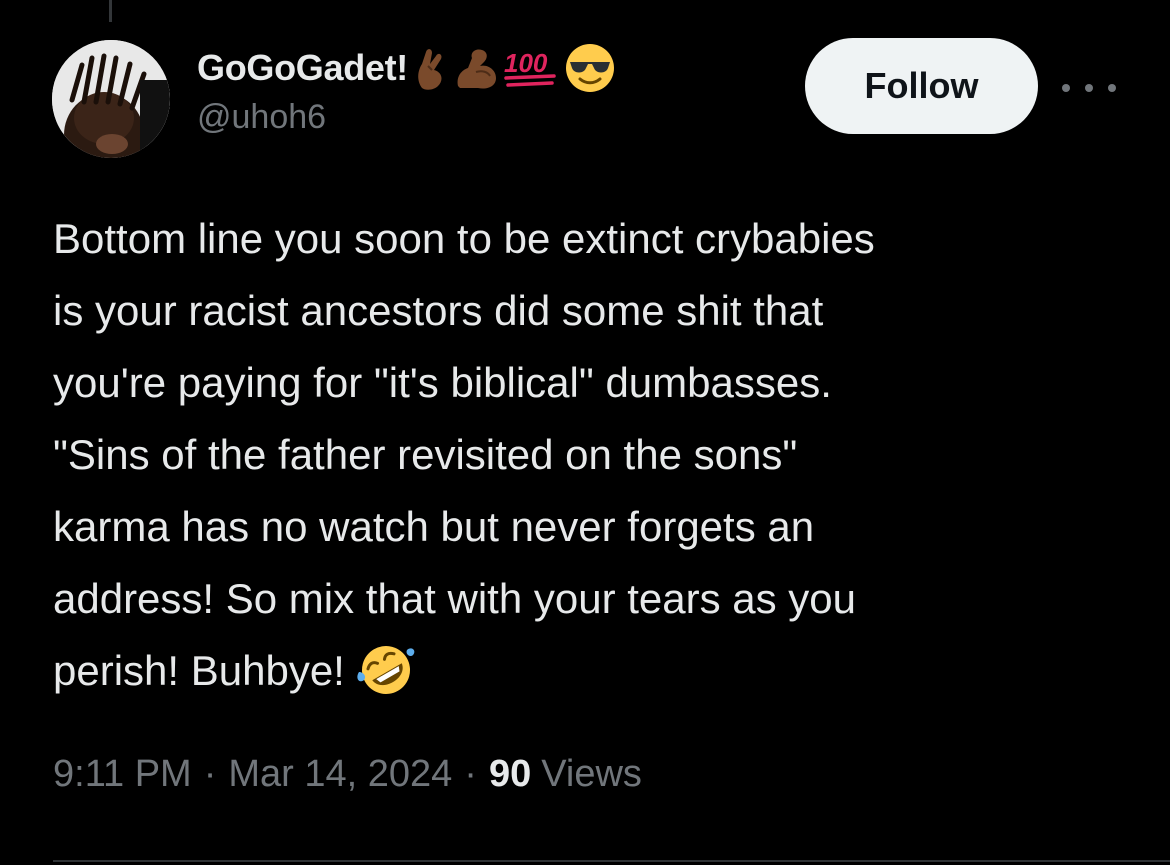 The image size is (1170, 865). Describe the element at coordinates (510, 774) in the screenshot. I see `views-count: 90` at that location.